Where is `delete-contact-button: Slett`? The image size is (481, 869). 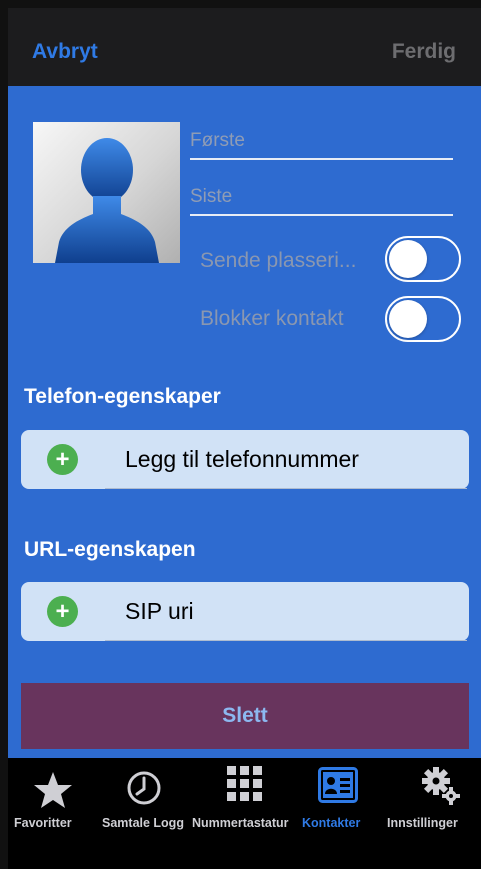 delete-contact-button: Slett is located at coordinates (245, 716).